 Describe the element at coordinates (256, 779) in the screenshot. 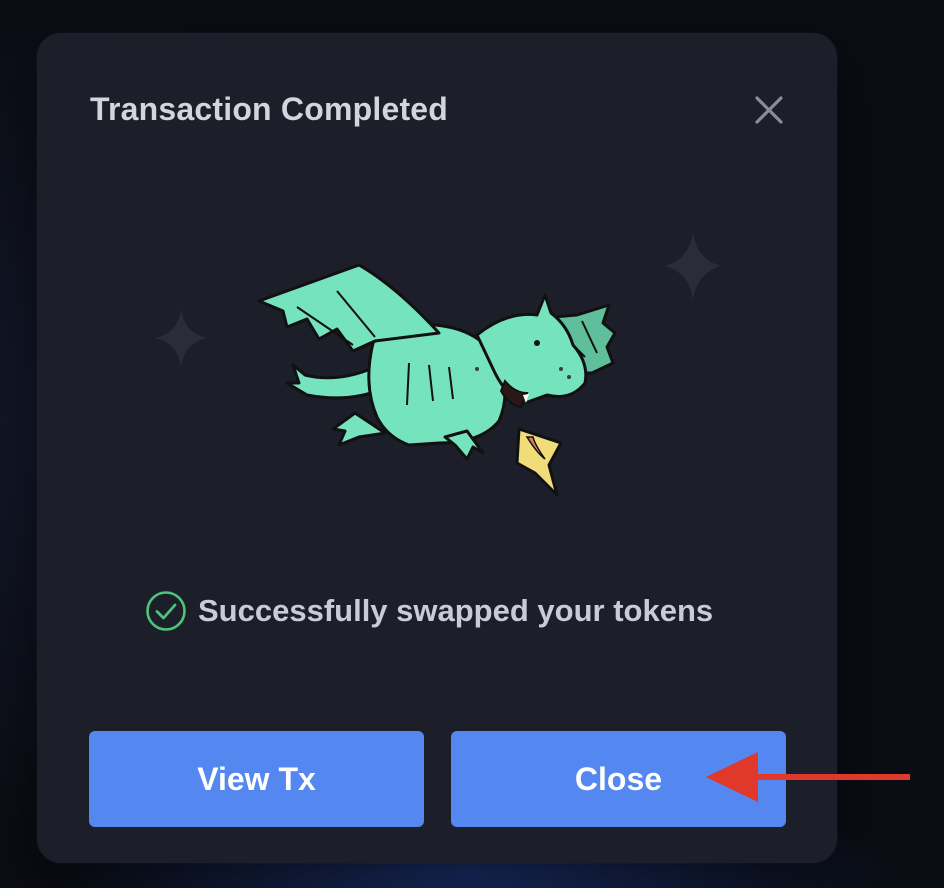

I see `view-tx-button: View Tx` at that location.